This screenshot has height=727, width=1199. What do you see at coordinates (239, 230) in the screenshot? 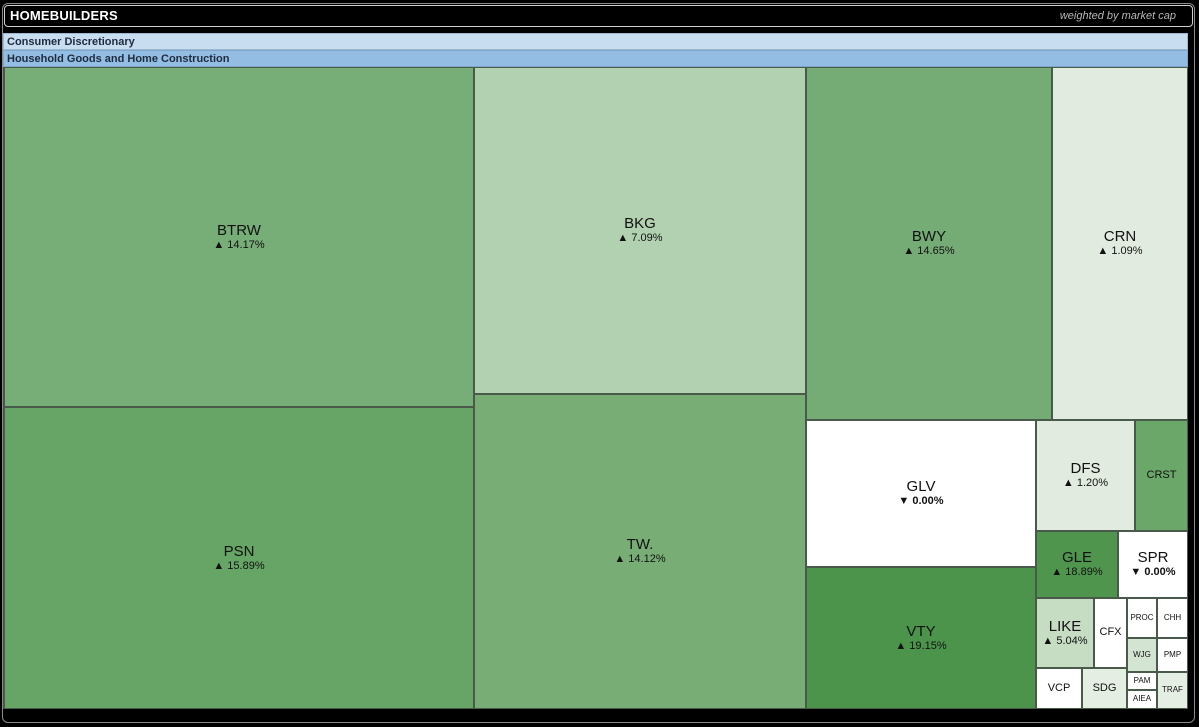
I see `tile-symbol: BTRW` at bounding box center [239, 230].